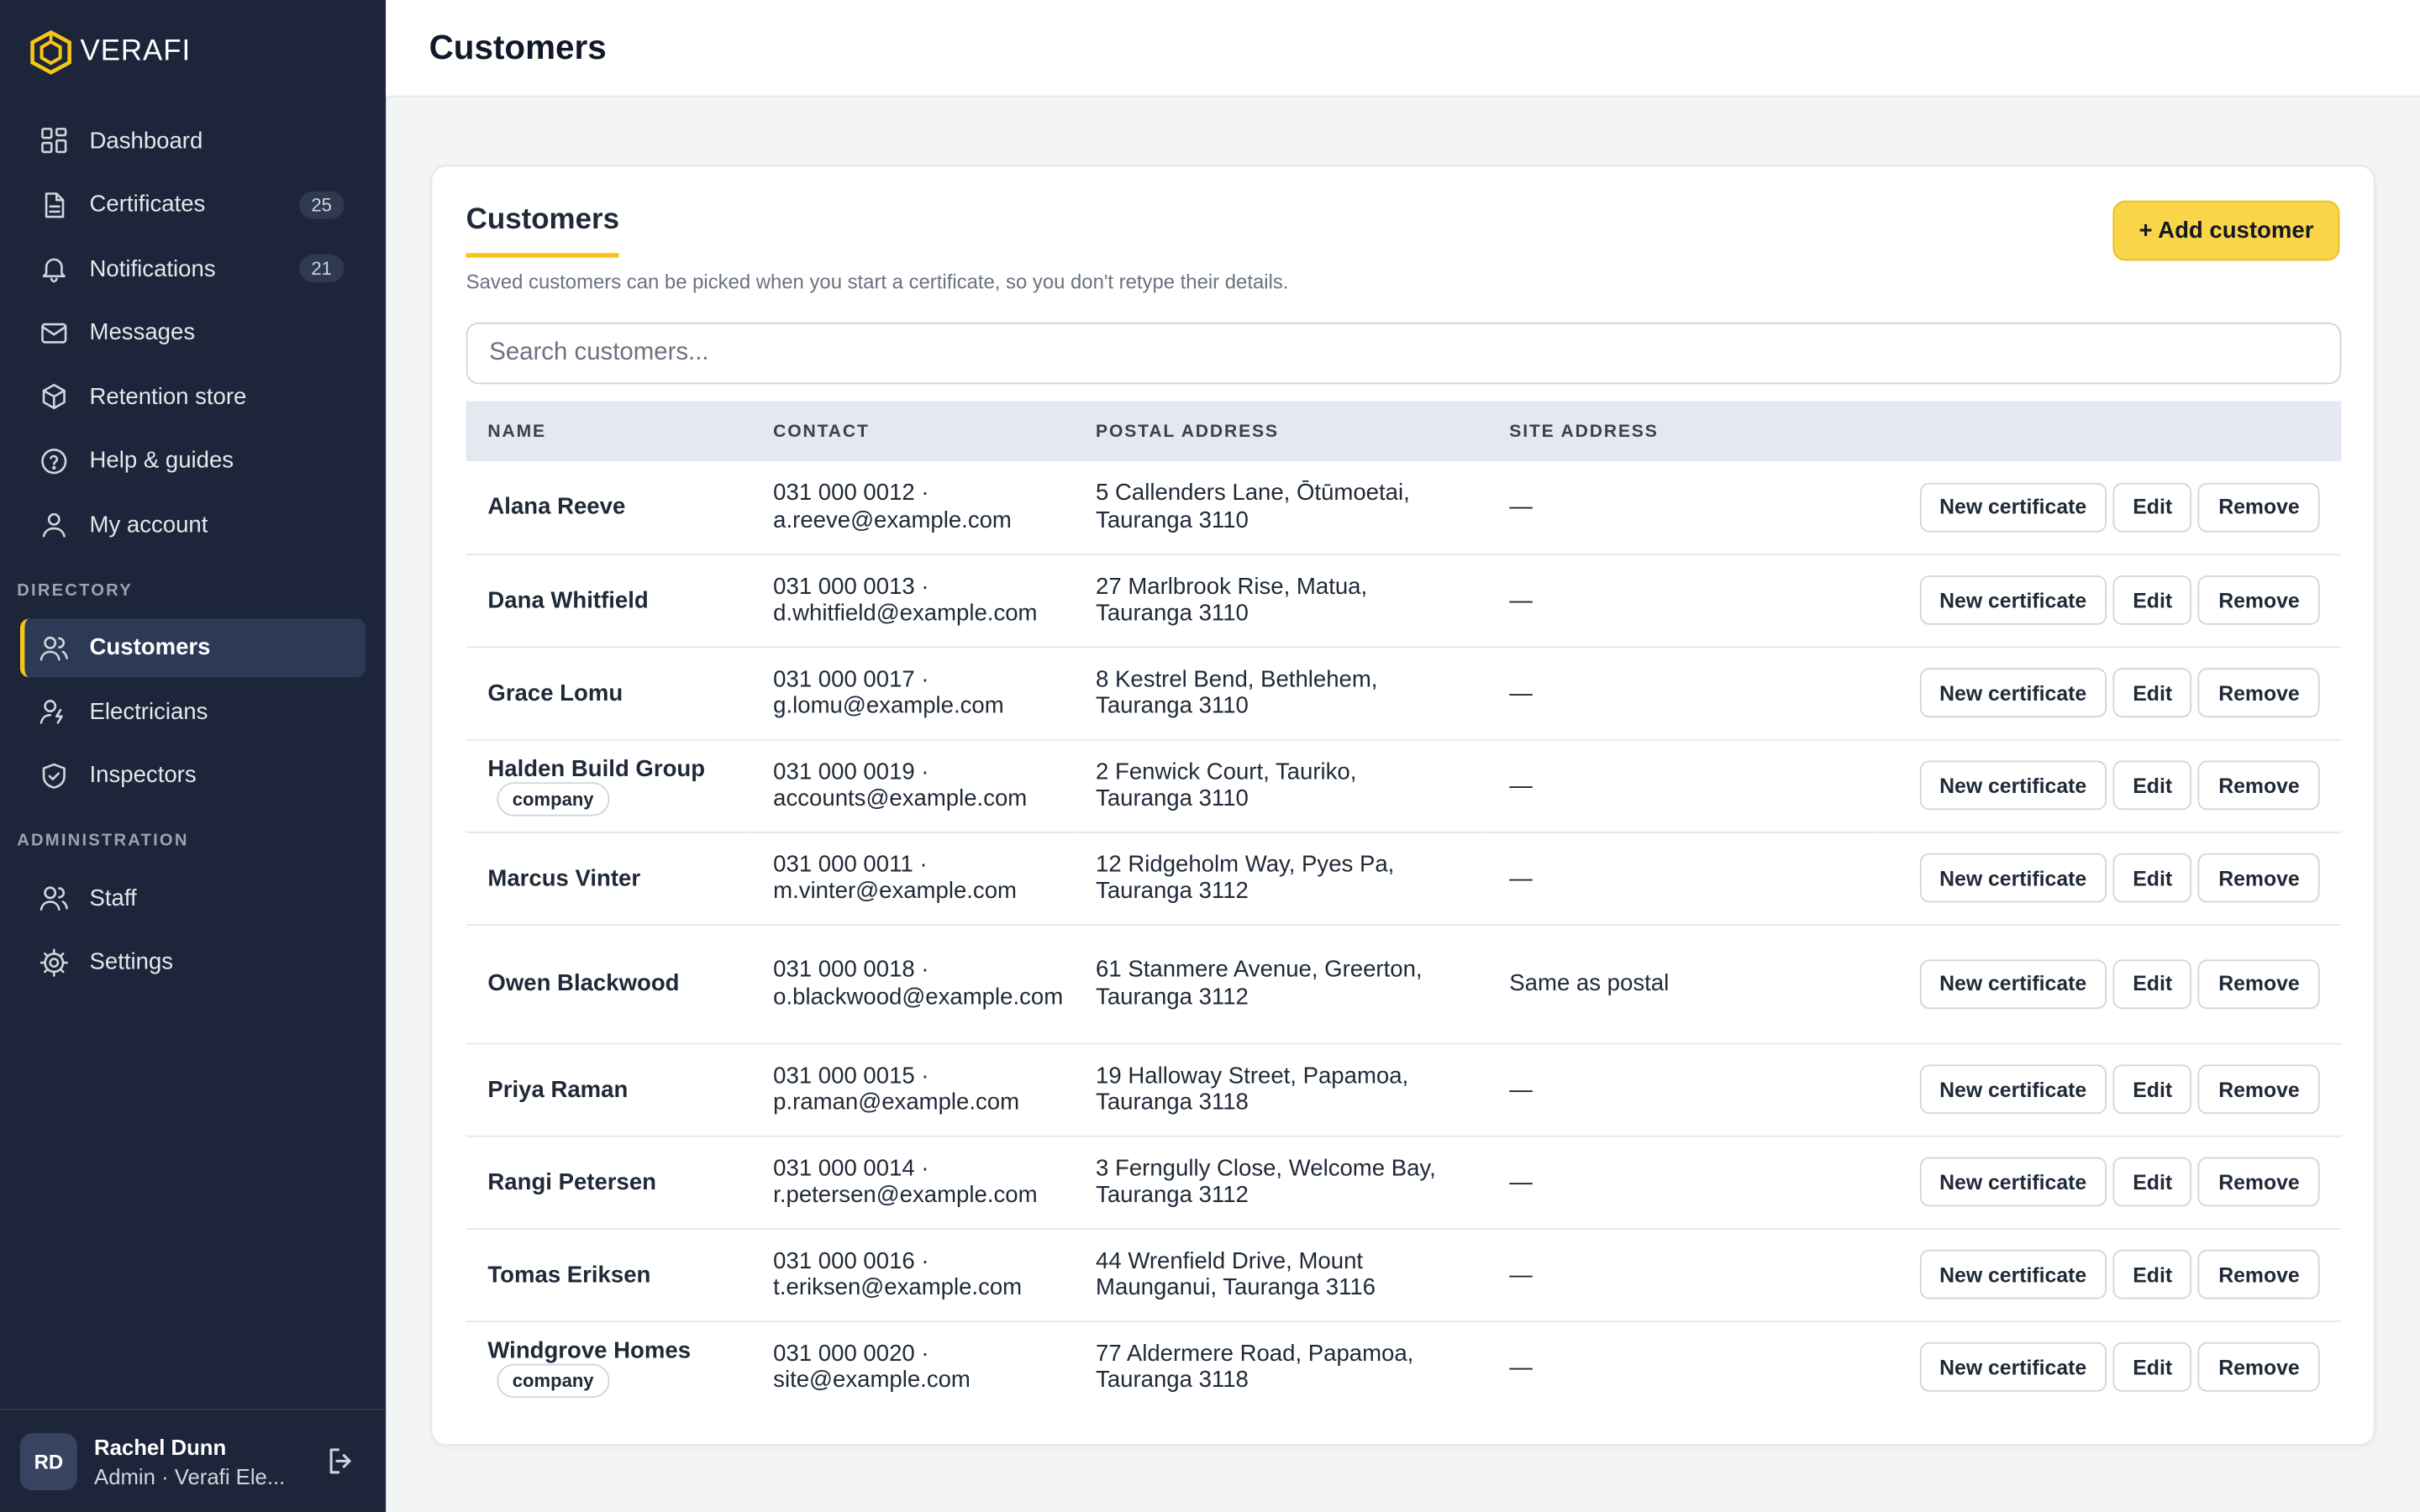 This screenshot has height=1512, width=2420. Describe the element at coordinates (161, 1446) in the screenshot. I see `user-name: Rachel Dunn` at that location.